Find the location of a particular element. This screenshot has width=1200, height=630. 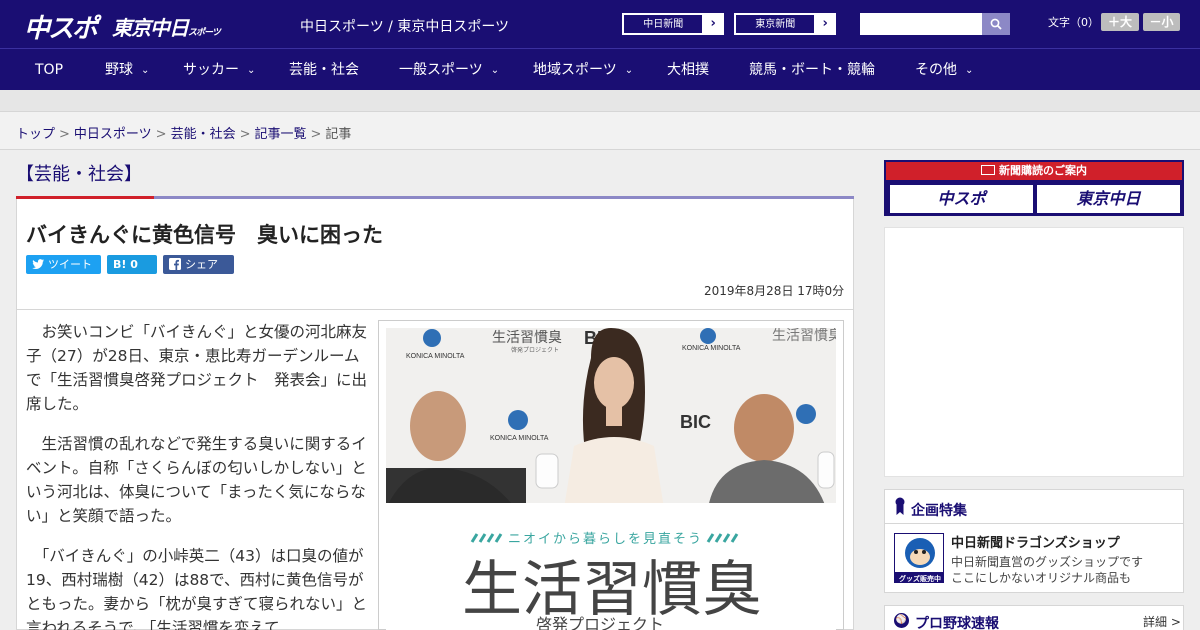

facebook-share-button: シェア 0 is located at coordinates (198, 272).